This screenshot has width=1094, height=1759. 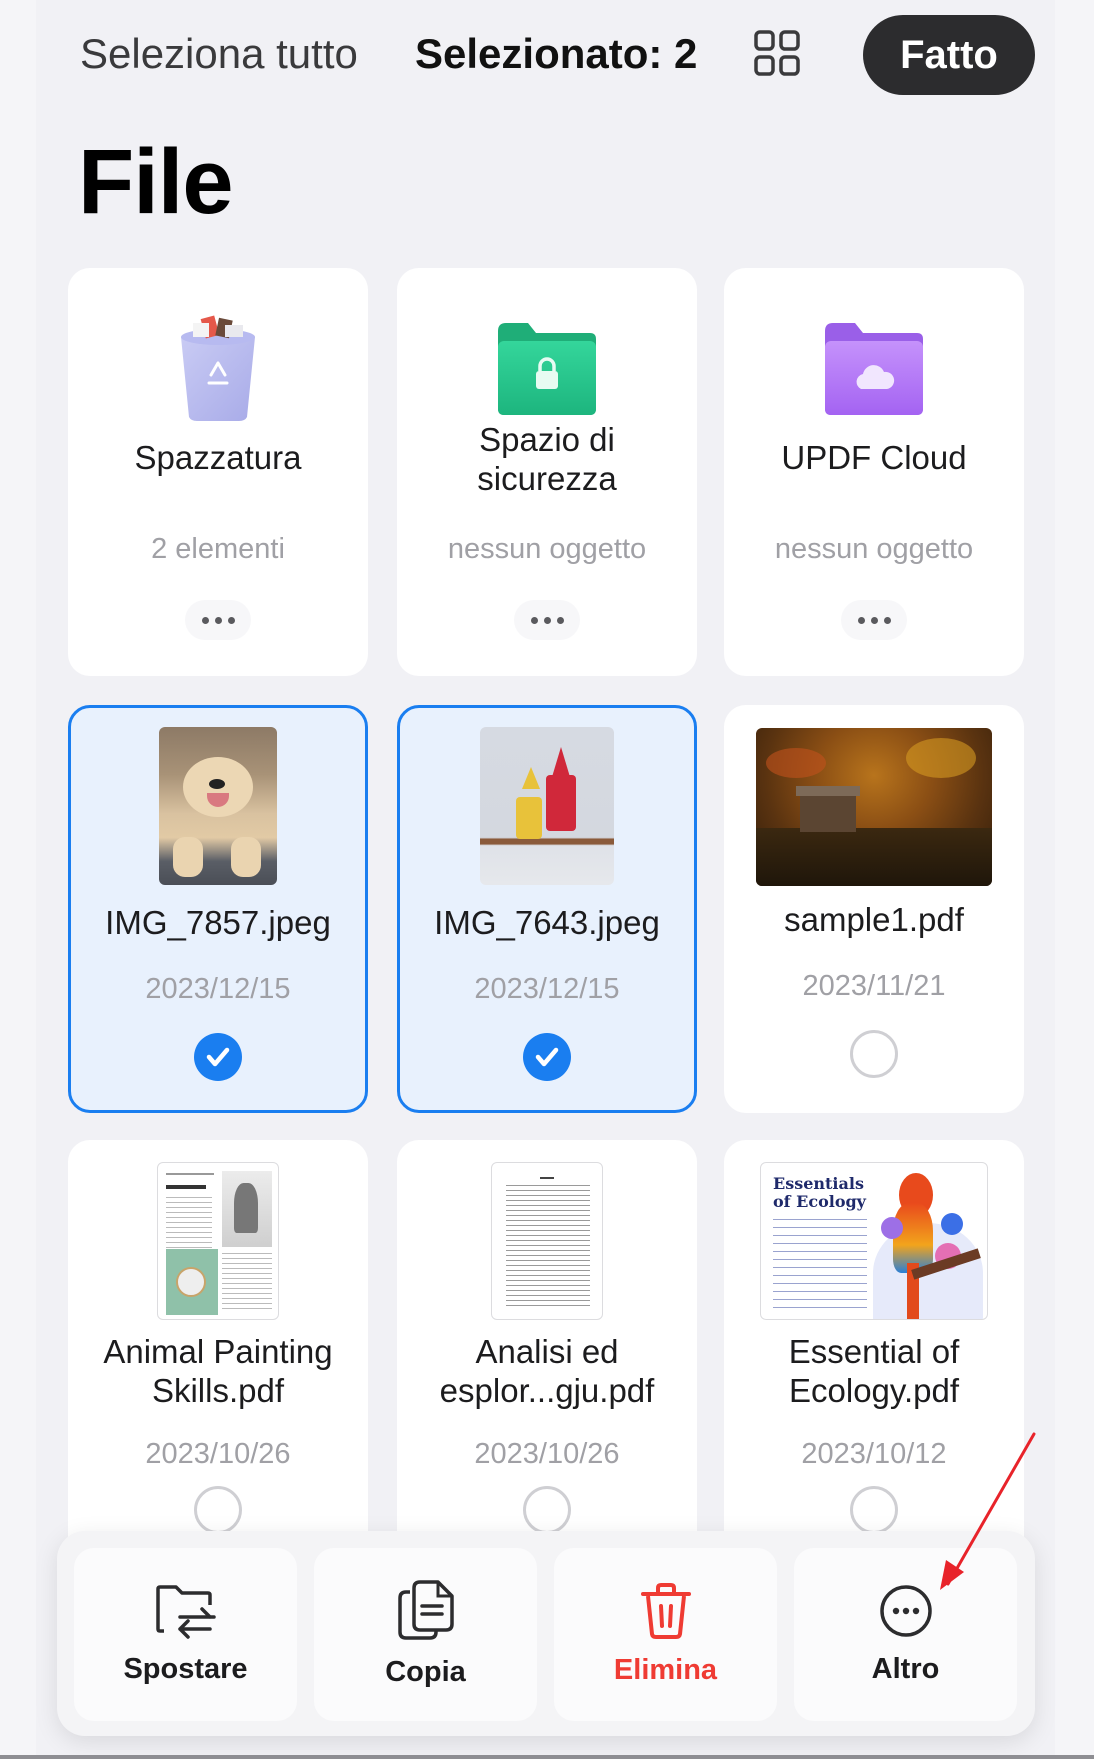 I want to click on bottom-action-bar: Spostare Copia Elimina Altro, so click(x=546, y=1633).